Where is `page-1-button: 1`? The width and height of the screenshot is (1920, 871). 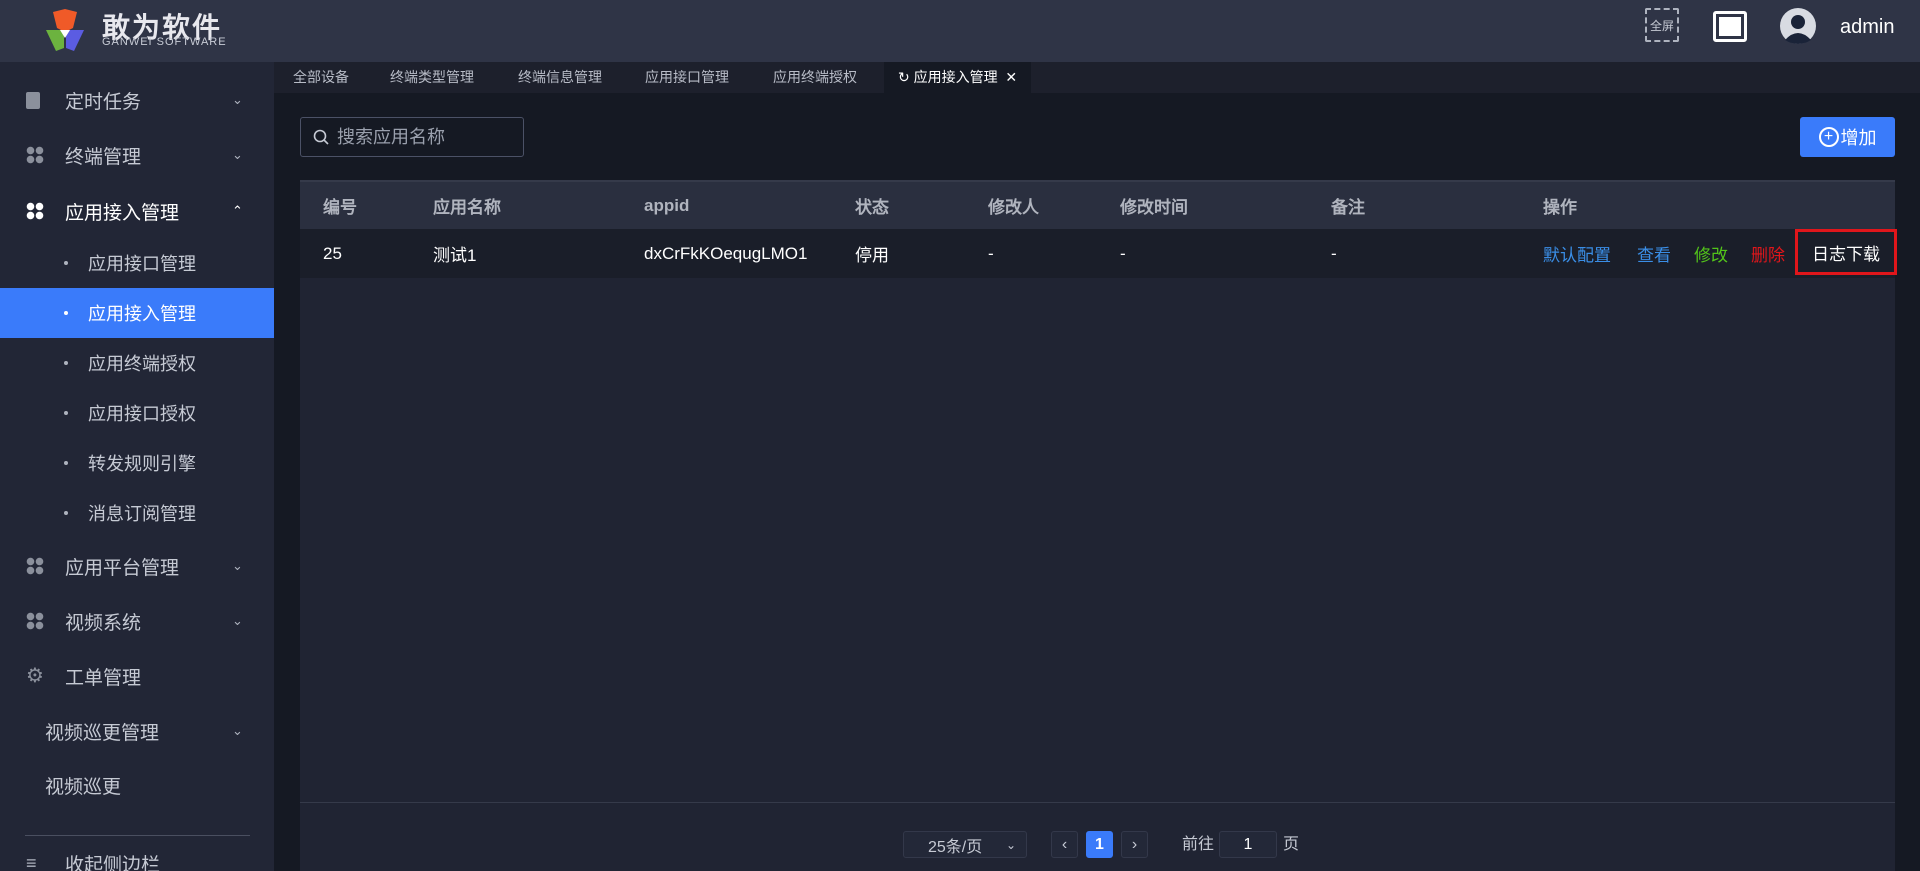 page-1-button: 1 is located at coordinates (1099, 844).